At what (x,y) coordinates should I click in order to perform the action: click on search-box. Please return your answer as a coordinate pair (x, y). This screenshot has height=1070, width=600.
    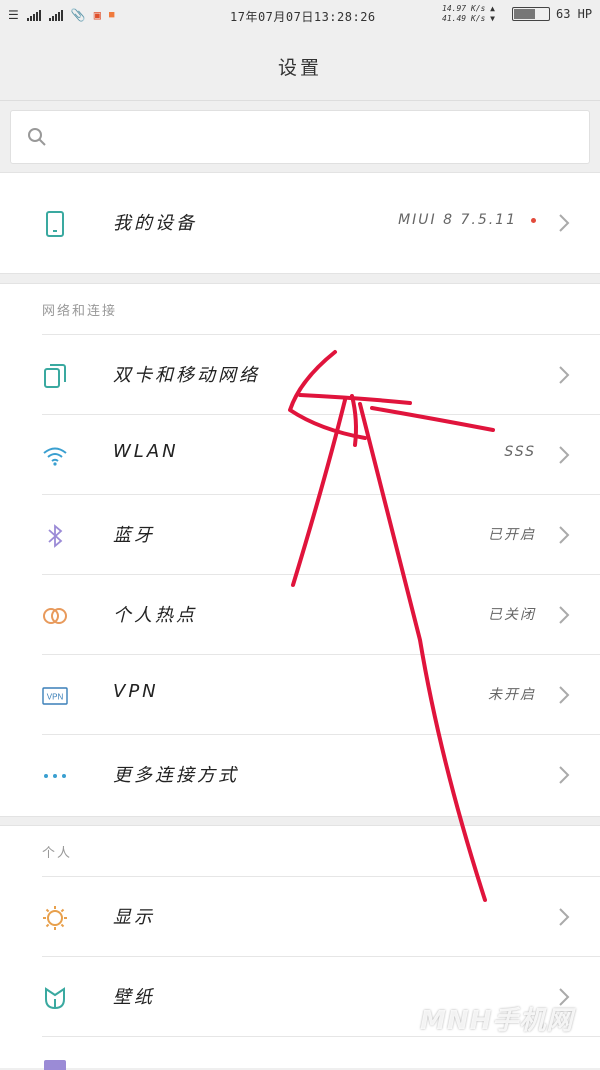
    Looking at the image, I should click on (300, 137).